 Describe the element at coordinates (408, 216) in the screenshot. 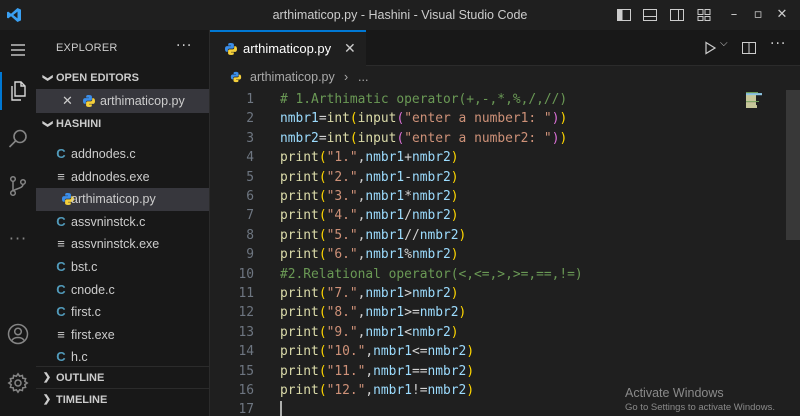

I see `code-token: /` at that location.